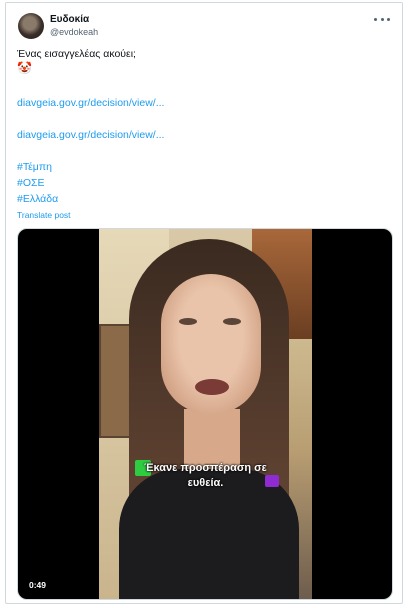 This screenshot has height=608, width=408. What do you see at coordinates (382, 19) in the screenshot?
I see `more-options-icon` at bounding box center [382, 19].